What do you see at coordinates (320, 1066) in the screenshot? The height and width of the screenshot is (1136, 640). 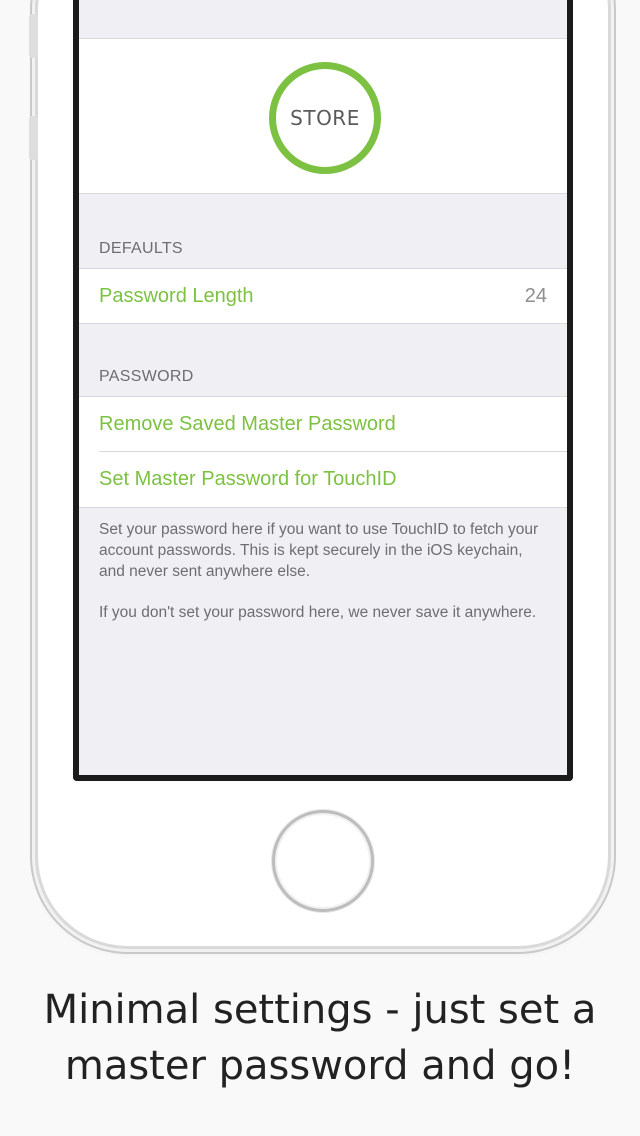 I see `caption-line-2: master password and go!` at bounding box center [320, 1066].